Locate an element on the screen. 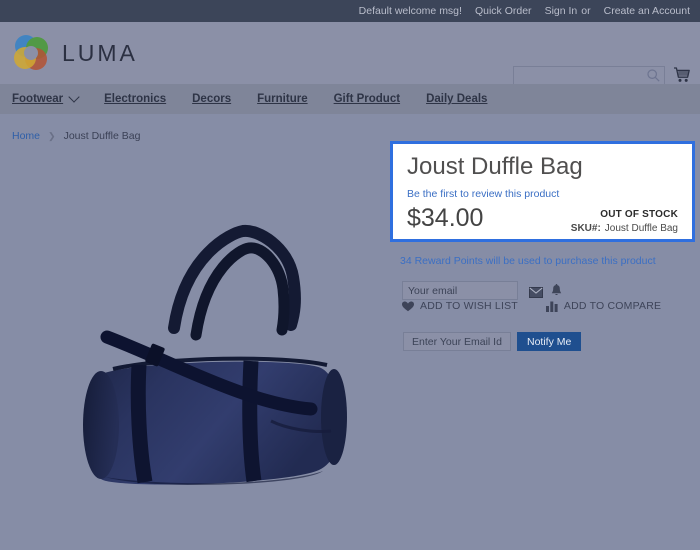 Image resolution: width=700 pixels, height=550 pixels. notify-me-row: Notify Me is located at coordinates (492, 341).